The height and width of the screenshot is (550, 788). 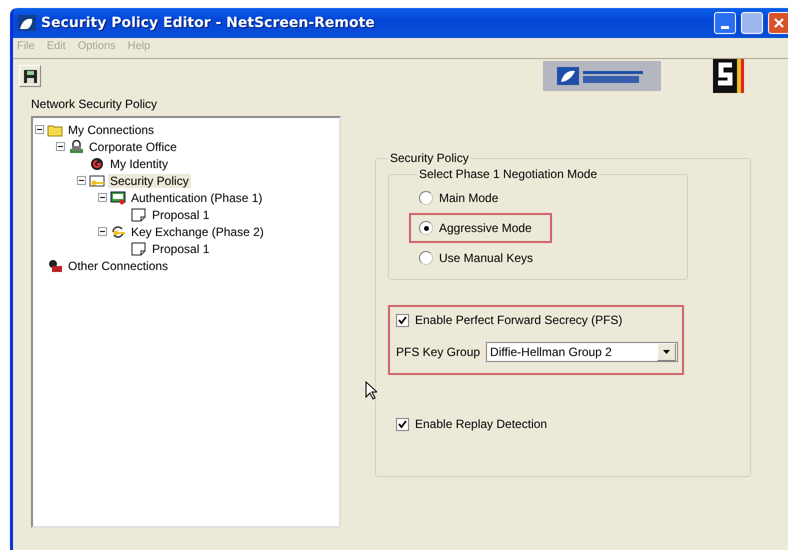 I want to click on radio-label: Main Mode, so click(x=468, y=198).